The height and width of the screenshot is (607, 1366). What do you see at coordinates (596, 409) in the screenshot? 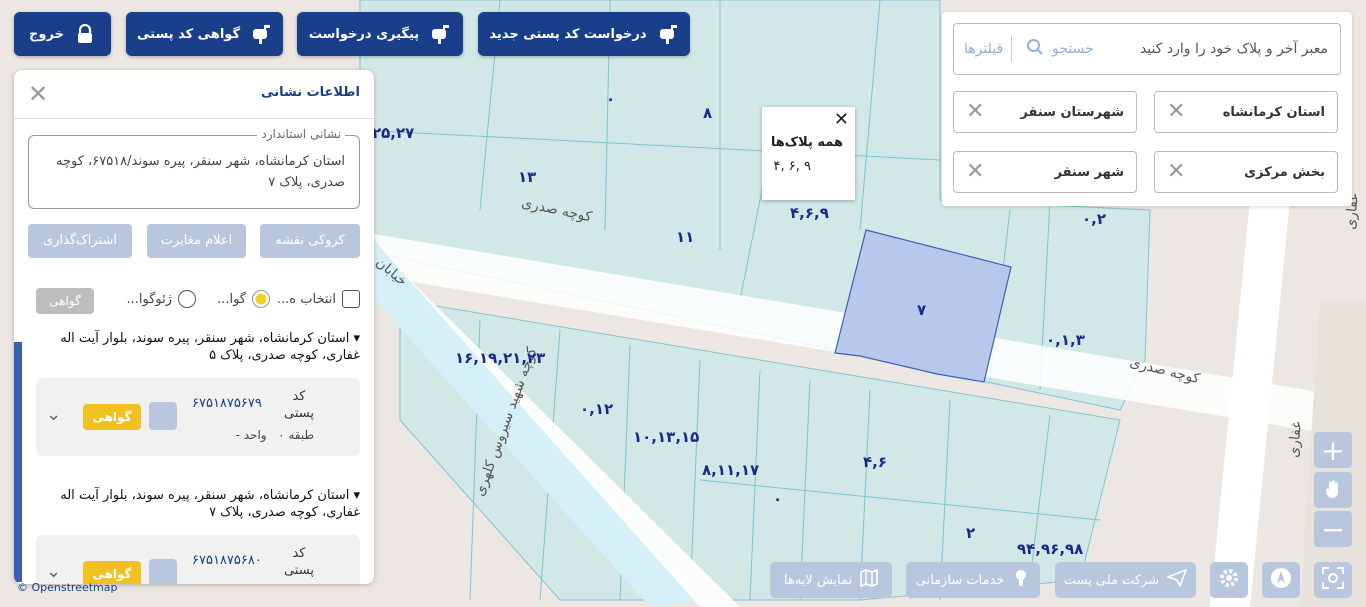
I see `plate-label: ۰,۱۲` at bounding box center [596, 409].